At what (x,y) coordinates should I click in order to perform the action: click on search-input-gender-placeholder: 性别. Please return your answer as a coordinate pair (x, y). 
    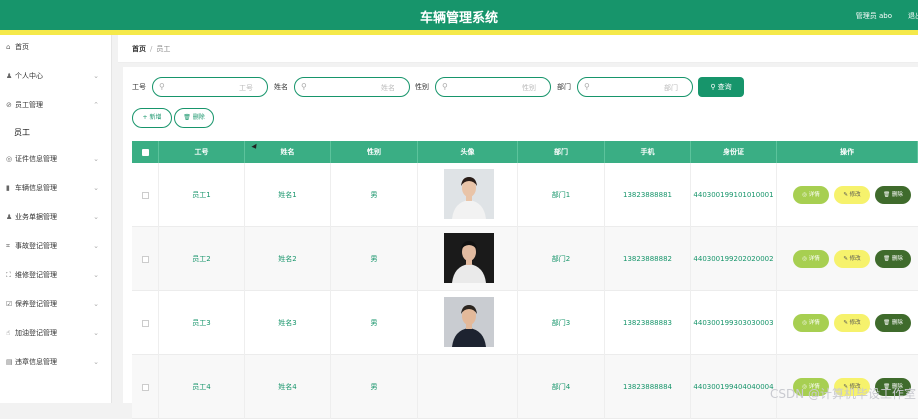
    Looking at the image, I should click on (529, 88).